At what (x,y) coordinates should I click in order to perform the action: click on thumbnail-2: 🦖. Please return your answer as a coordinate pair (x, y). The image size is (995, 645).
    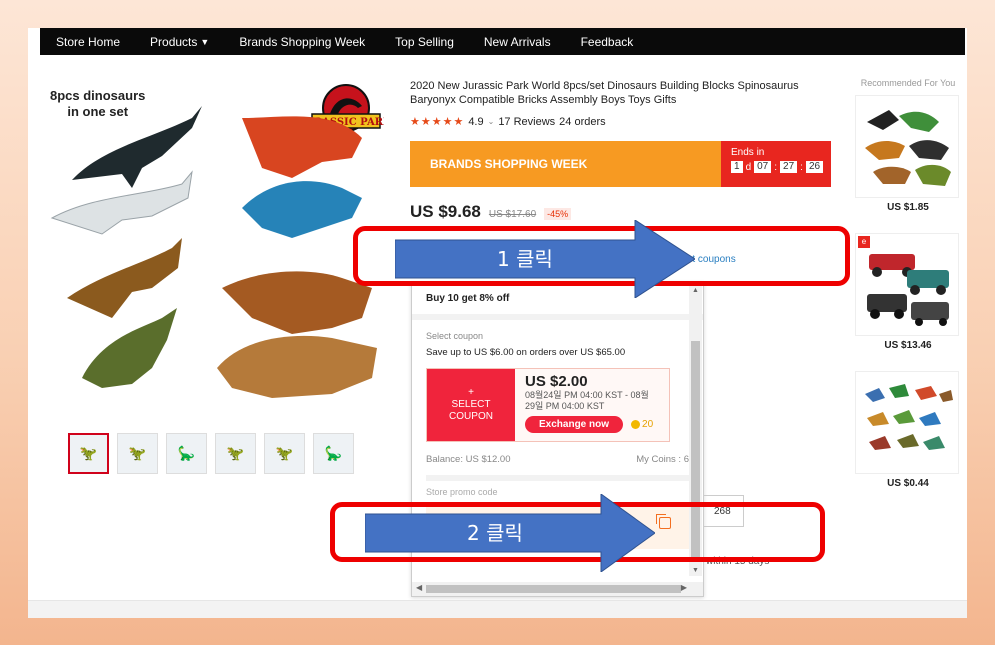
    Looking at the image, I should click on (137, 453).